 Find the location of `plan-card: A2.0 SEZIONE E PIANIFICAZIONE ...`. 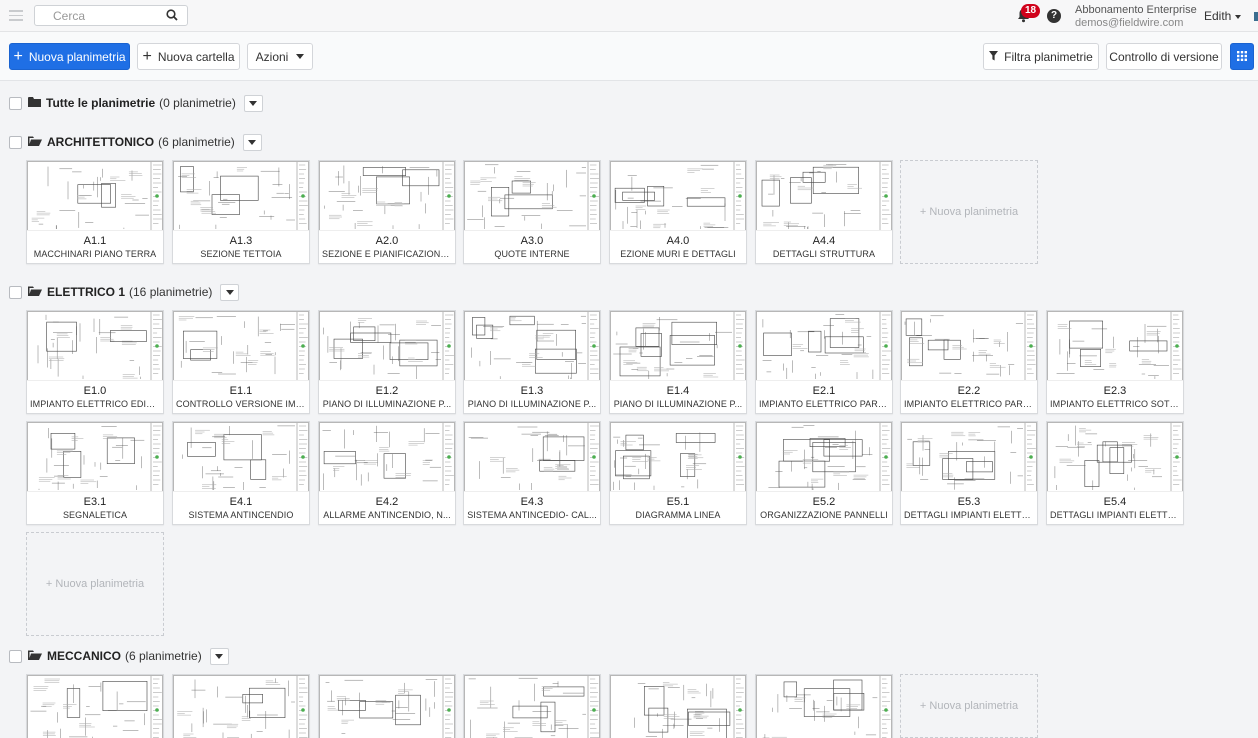

plan-card: A2.0 SEZIONE E PIANIFICAZIONE ... is located at coordinates (387, 212).